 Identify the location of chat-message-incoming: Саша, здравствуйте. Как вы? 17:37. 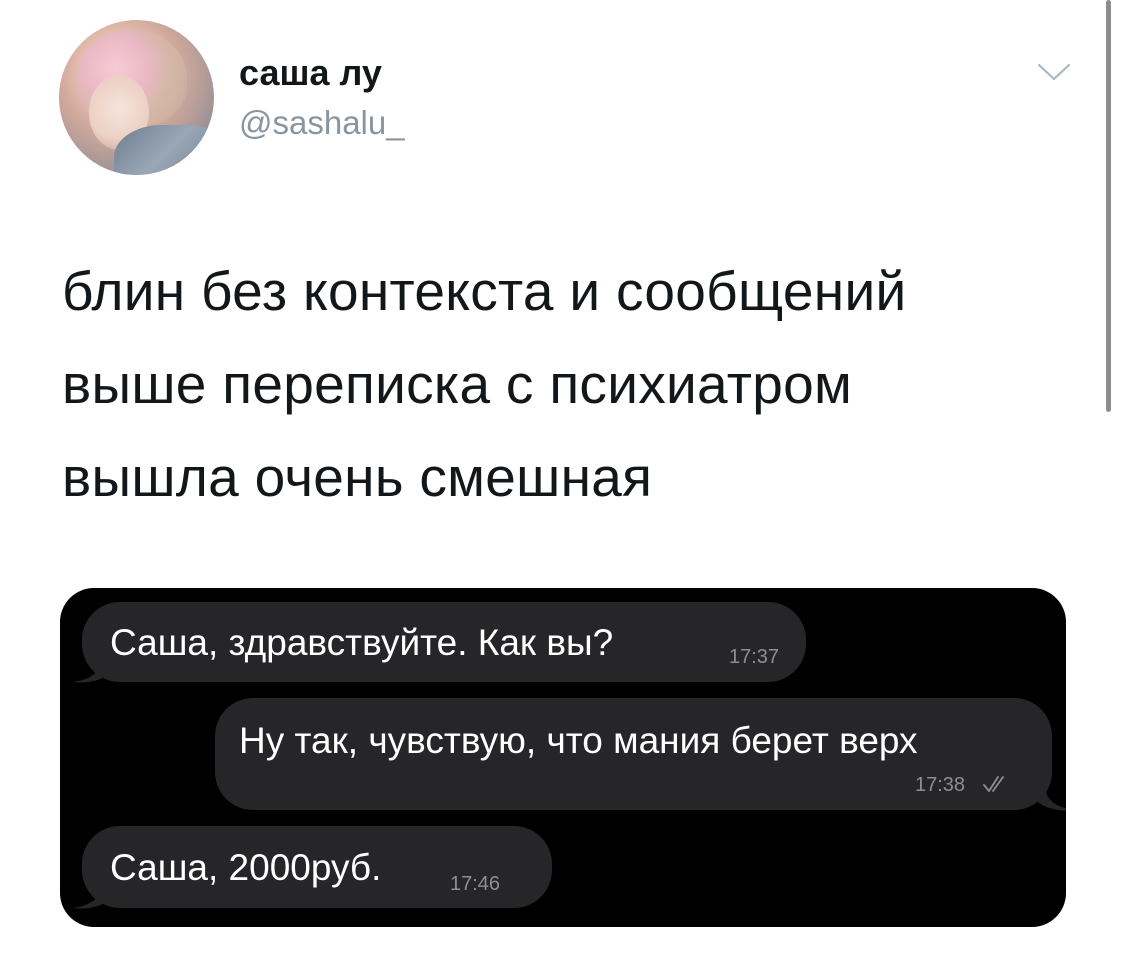
(444, 642).